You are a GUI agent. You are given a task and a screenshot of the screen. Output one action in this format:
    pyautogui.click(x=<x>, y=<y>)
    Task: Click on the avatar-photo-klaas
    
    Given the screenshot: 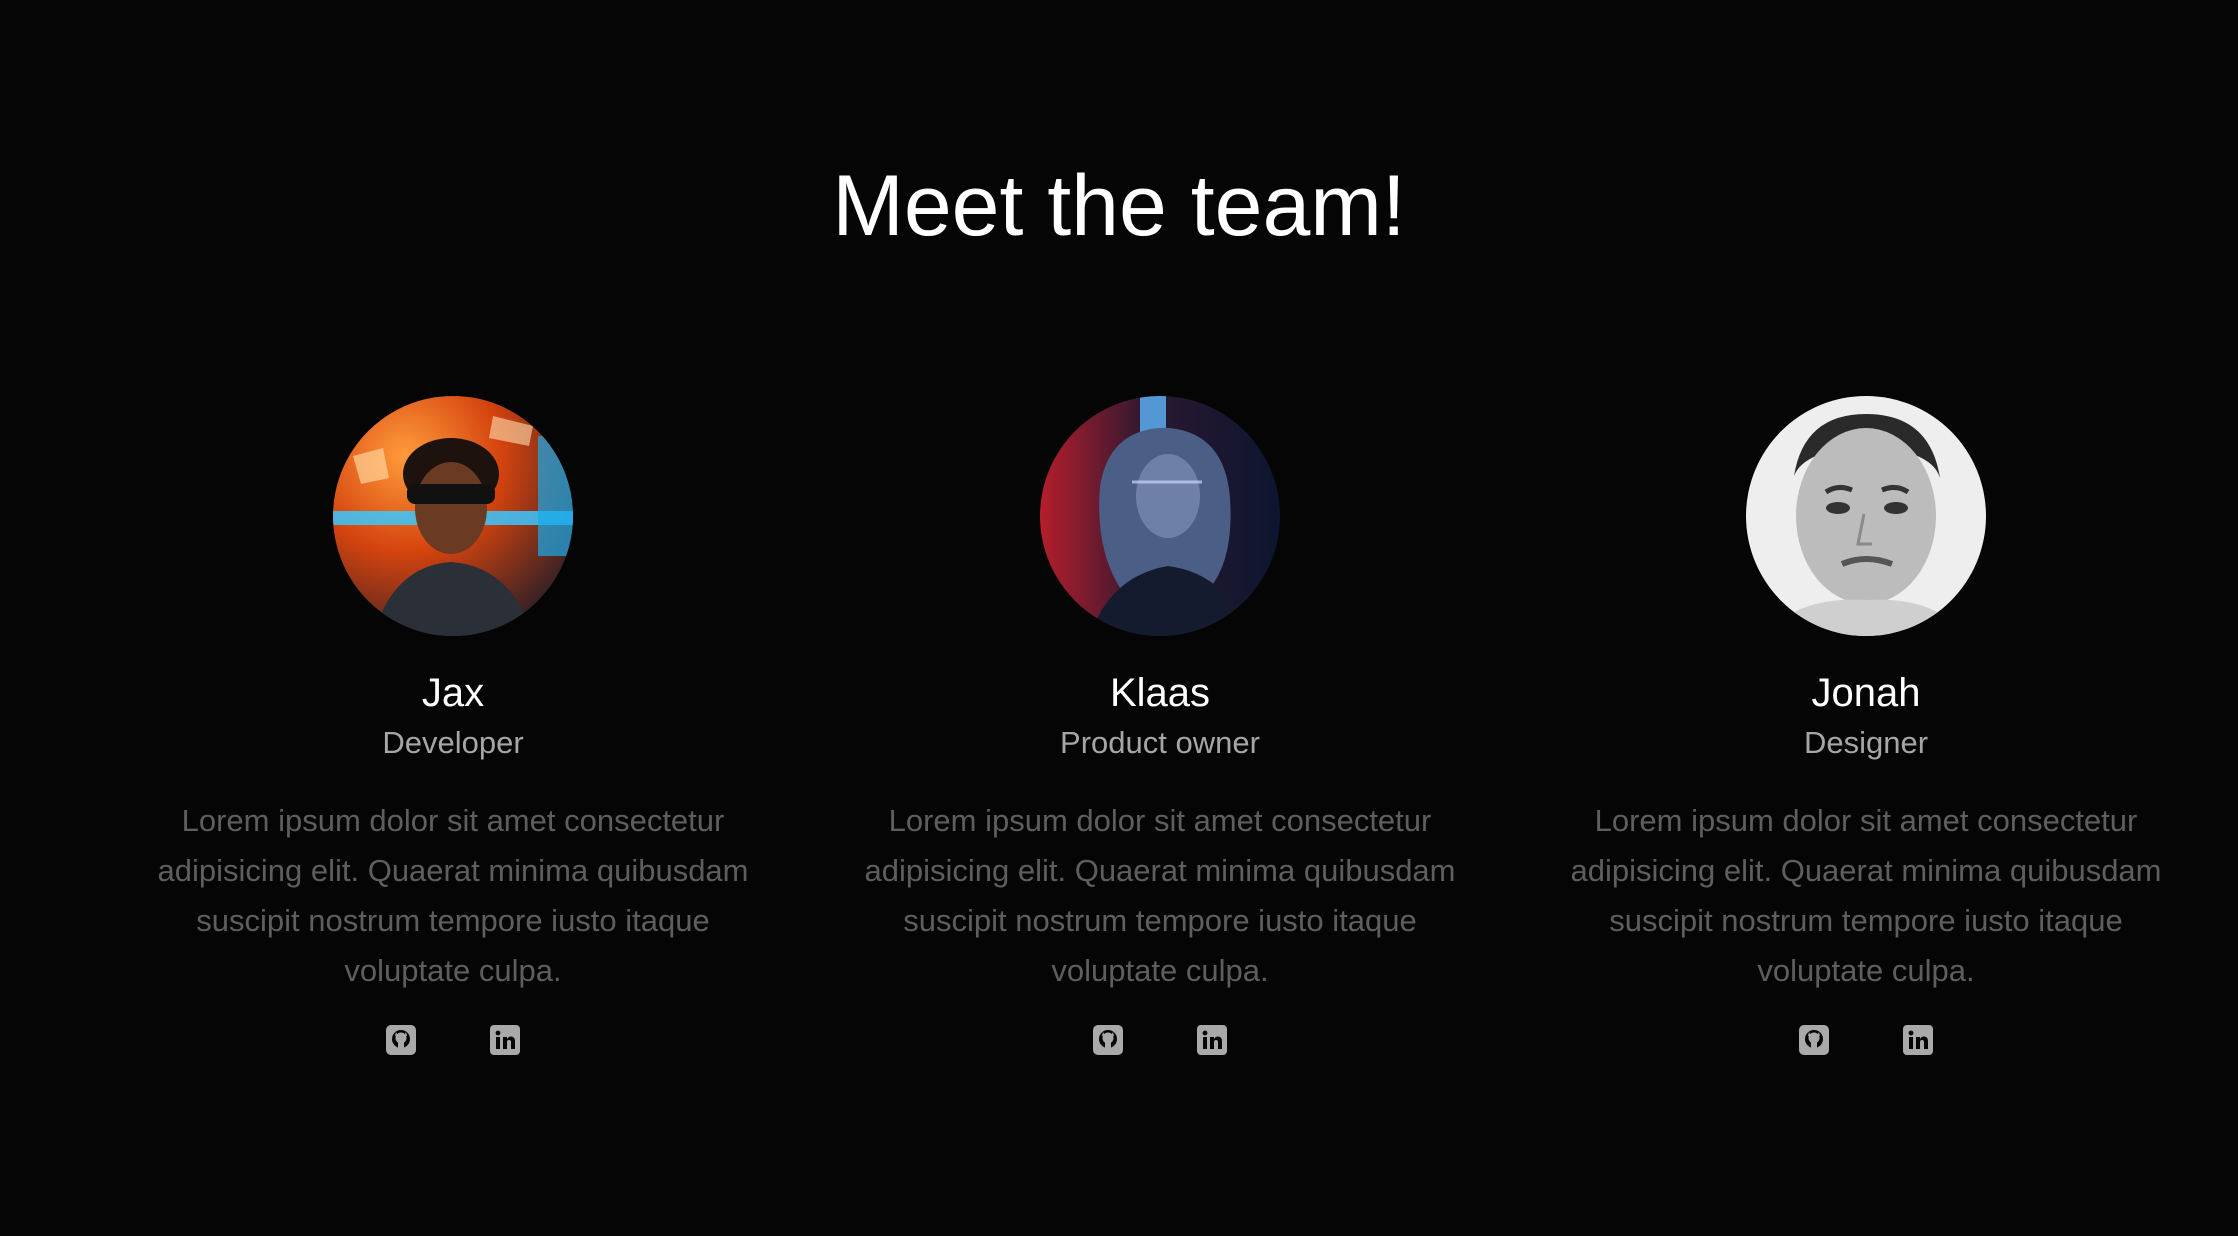 What is the action you would take?
    pyautogui.click(x=1160, y=516)
    